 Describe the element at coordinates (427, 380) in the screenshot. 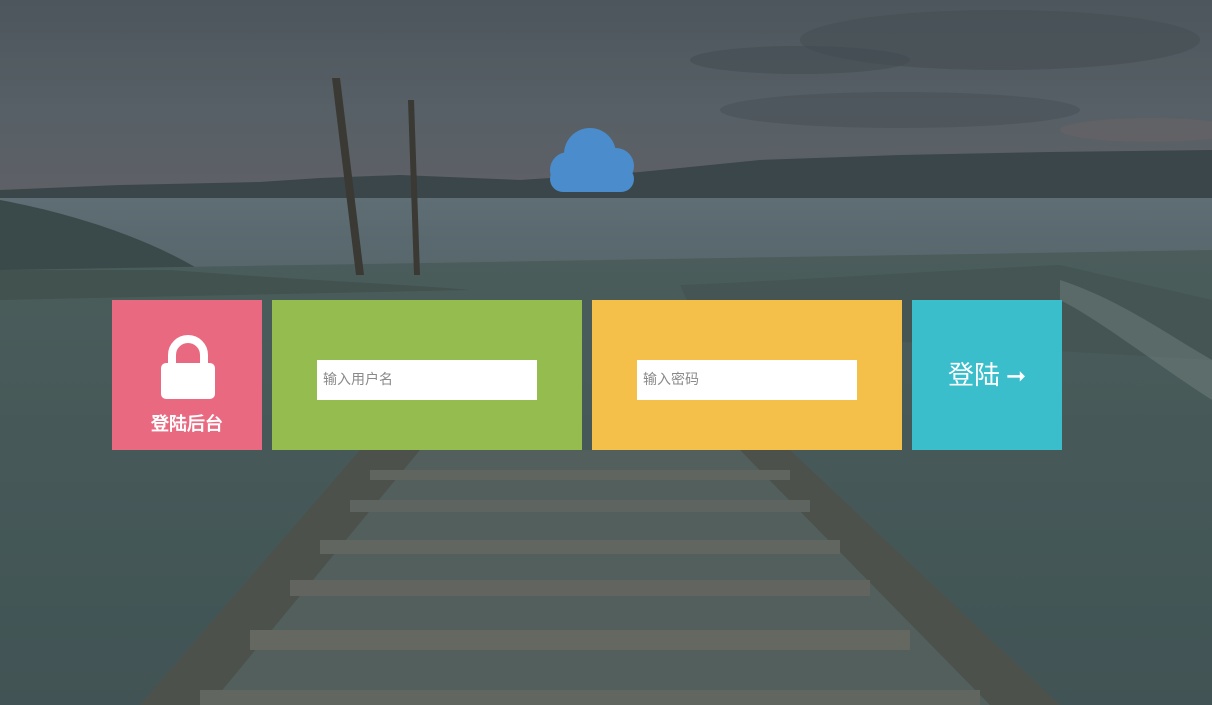

I see `username-input` at that location.